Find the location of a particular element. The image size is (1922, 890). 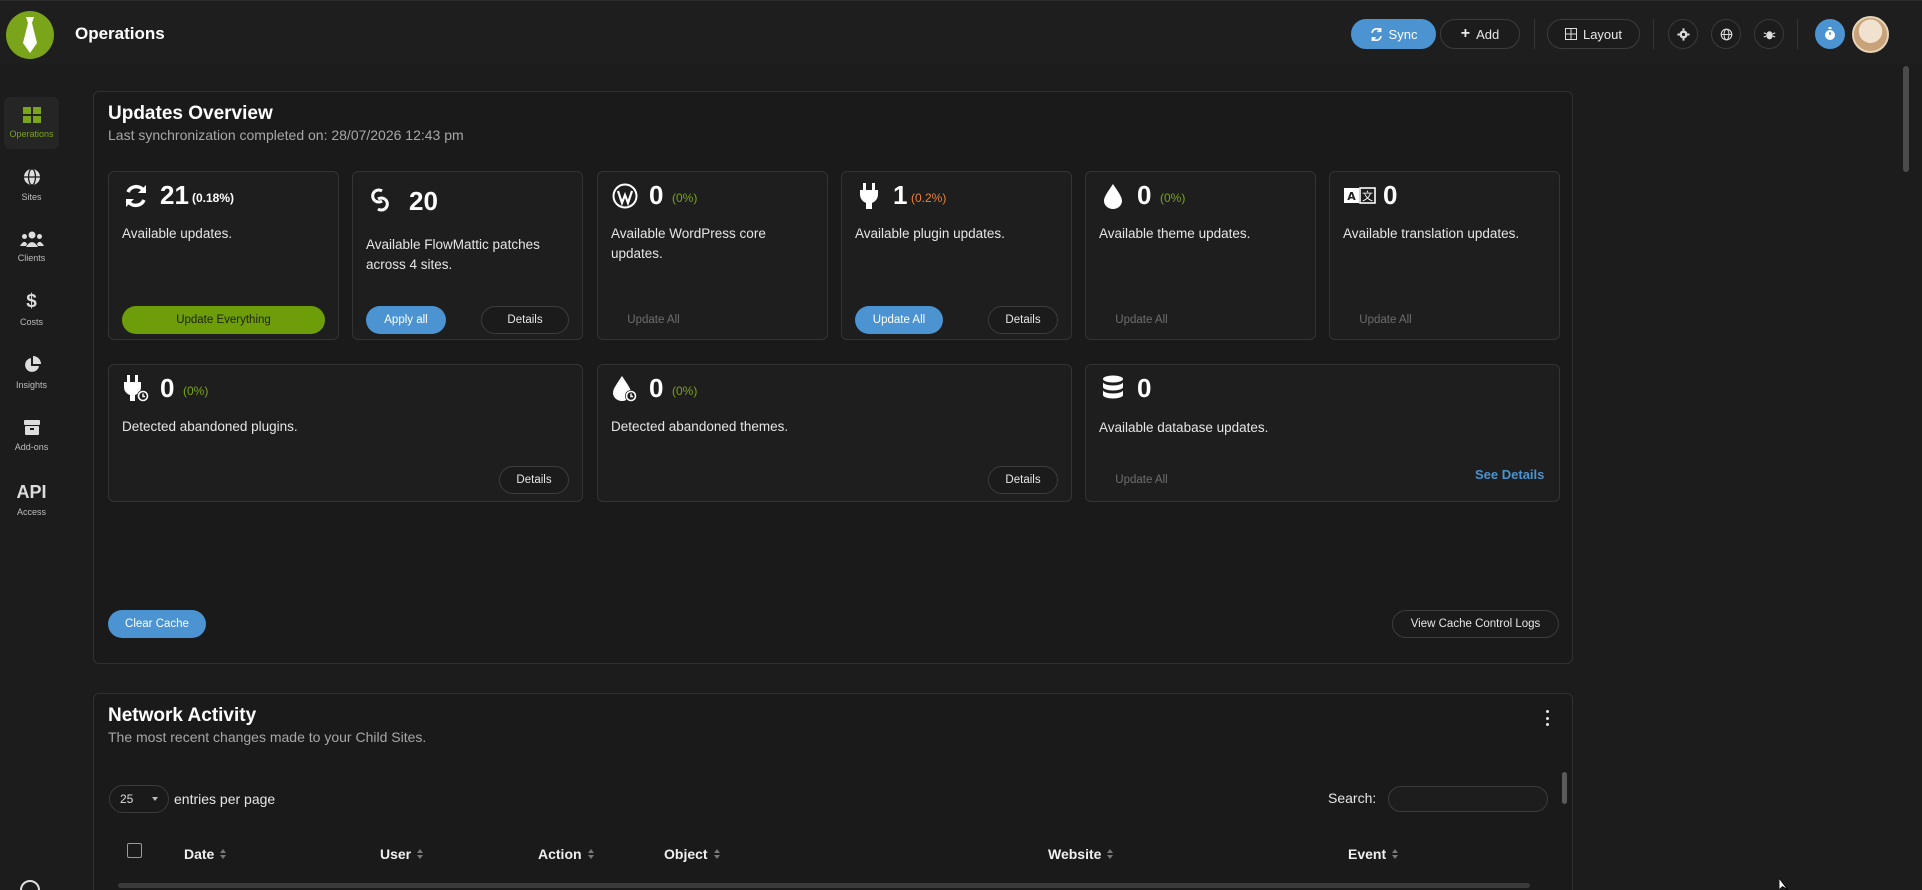

apply-all-button: Apply all is located at coordinates (406, 320).